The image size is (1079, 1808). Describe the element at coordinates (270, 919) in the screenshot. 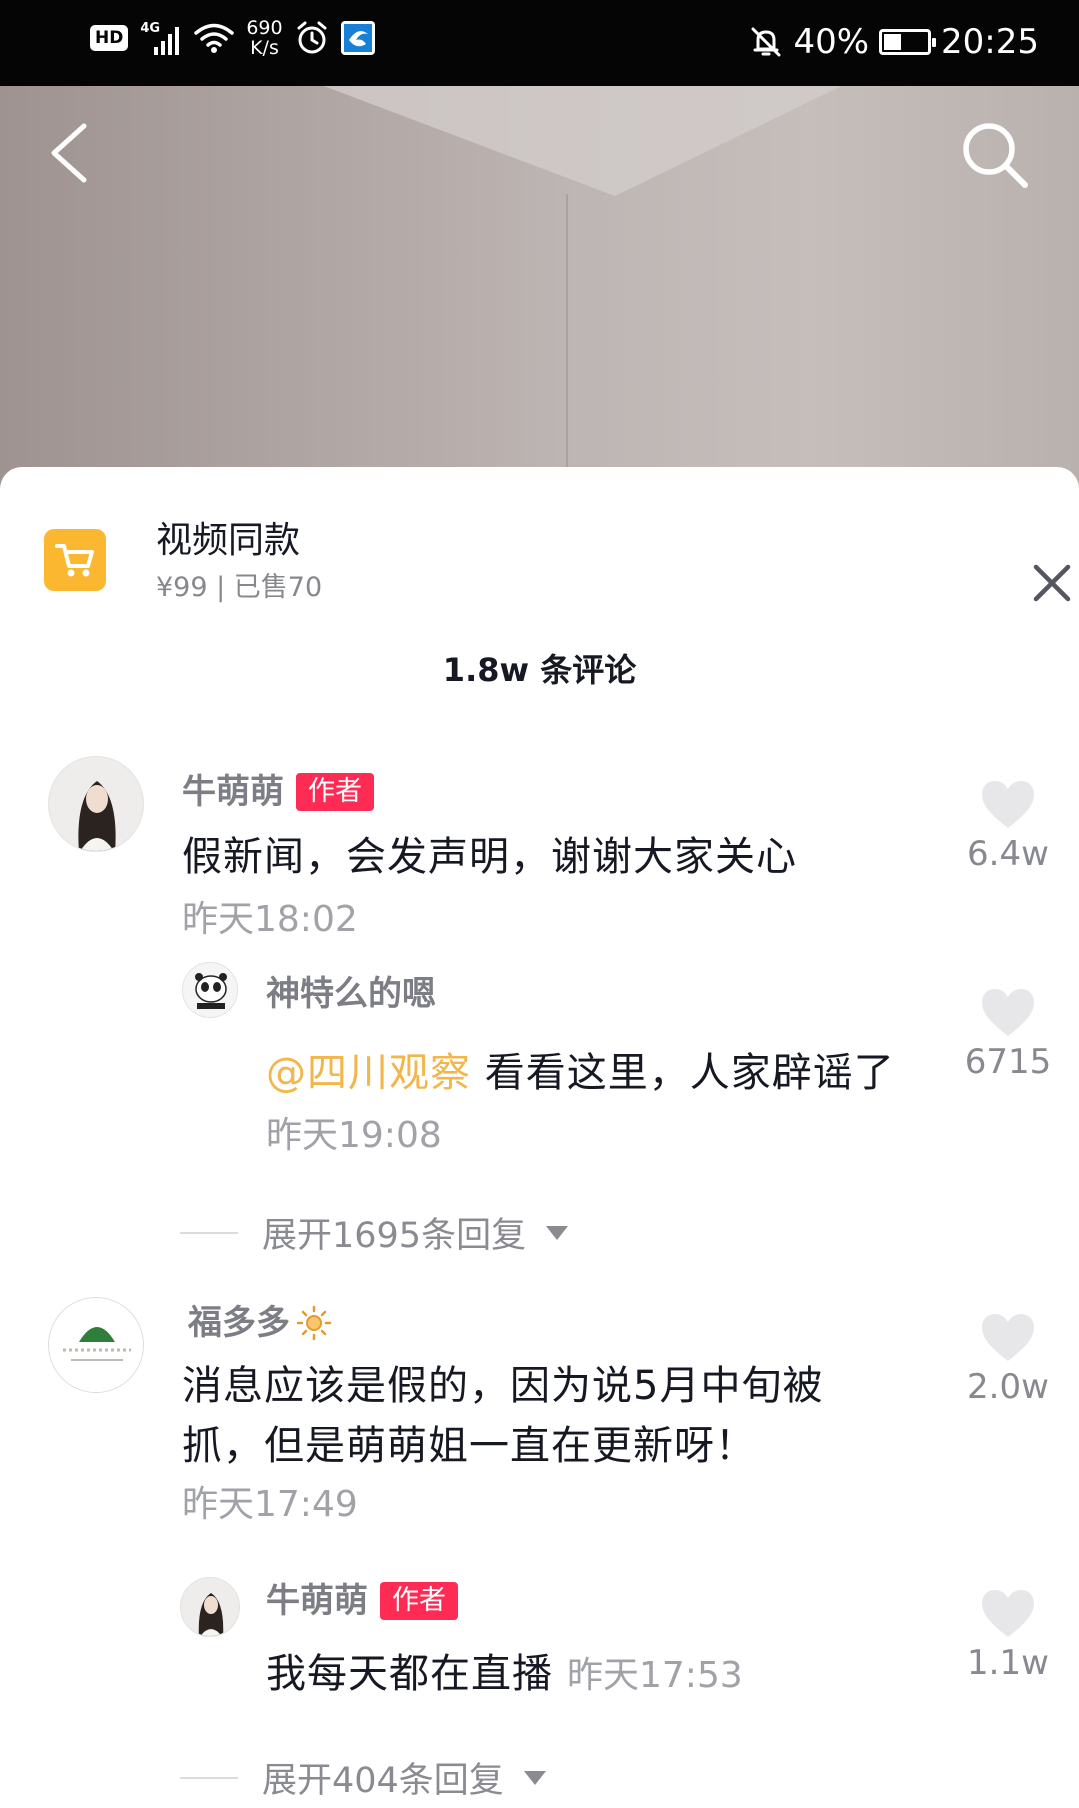

I see `comment-time: 昨天18:02` at that location.